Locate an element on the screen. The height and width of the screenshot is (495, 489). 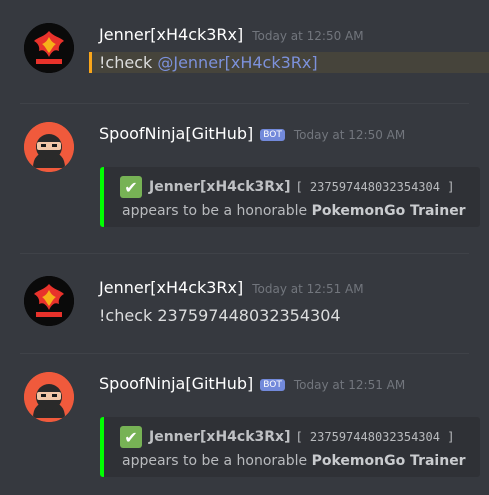
message-header: SpoofNinja[GitHub] BOT Today at 12:50 AM is located at coordinates (252, 133).